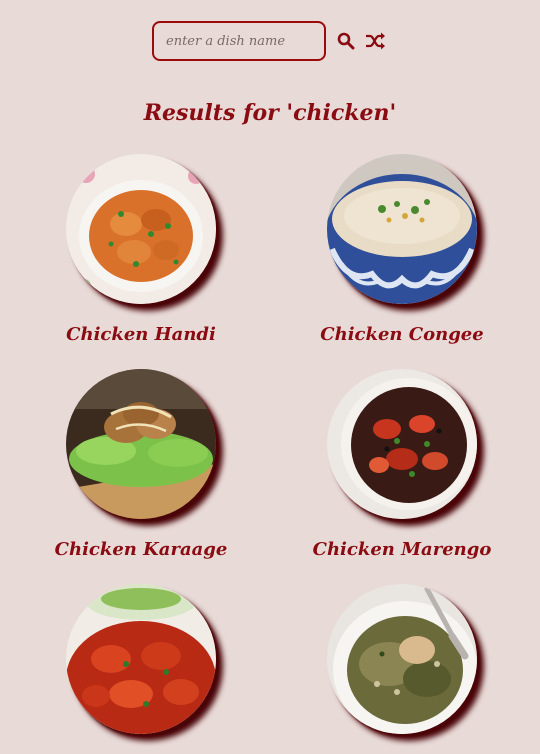 The image size is (540, 754). I want to click on recipe-title: Chicken Handi, so click(141, 334).